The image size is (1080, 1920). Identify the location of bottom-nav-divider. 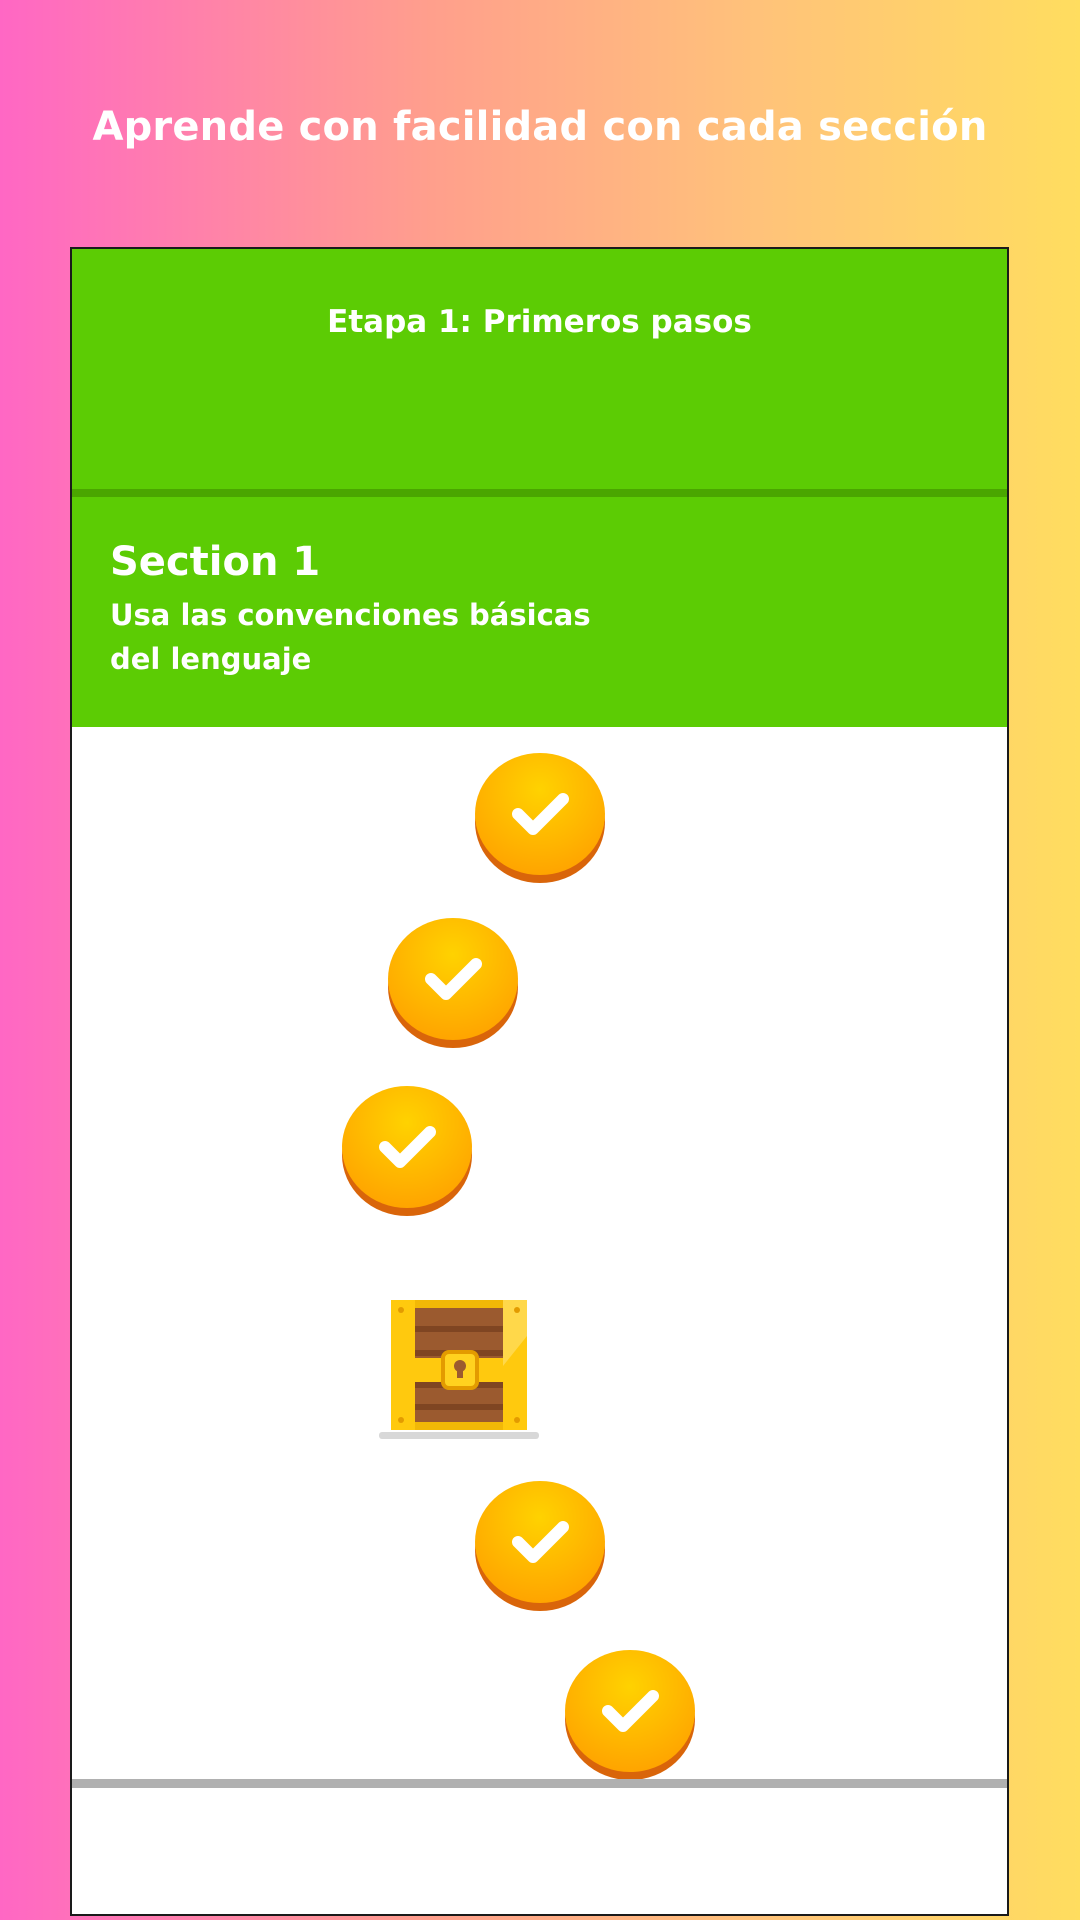
(539, 1783).